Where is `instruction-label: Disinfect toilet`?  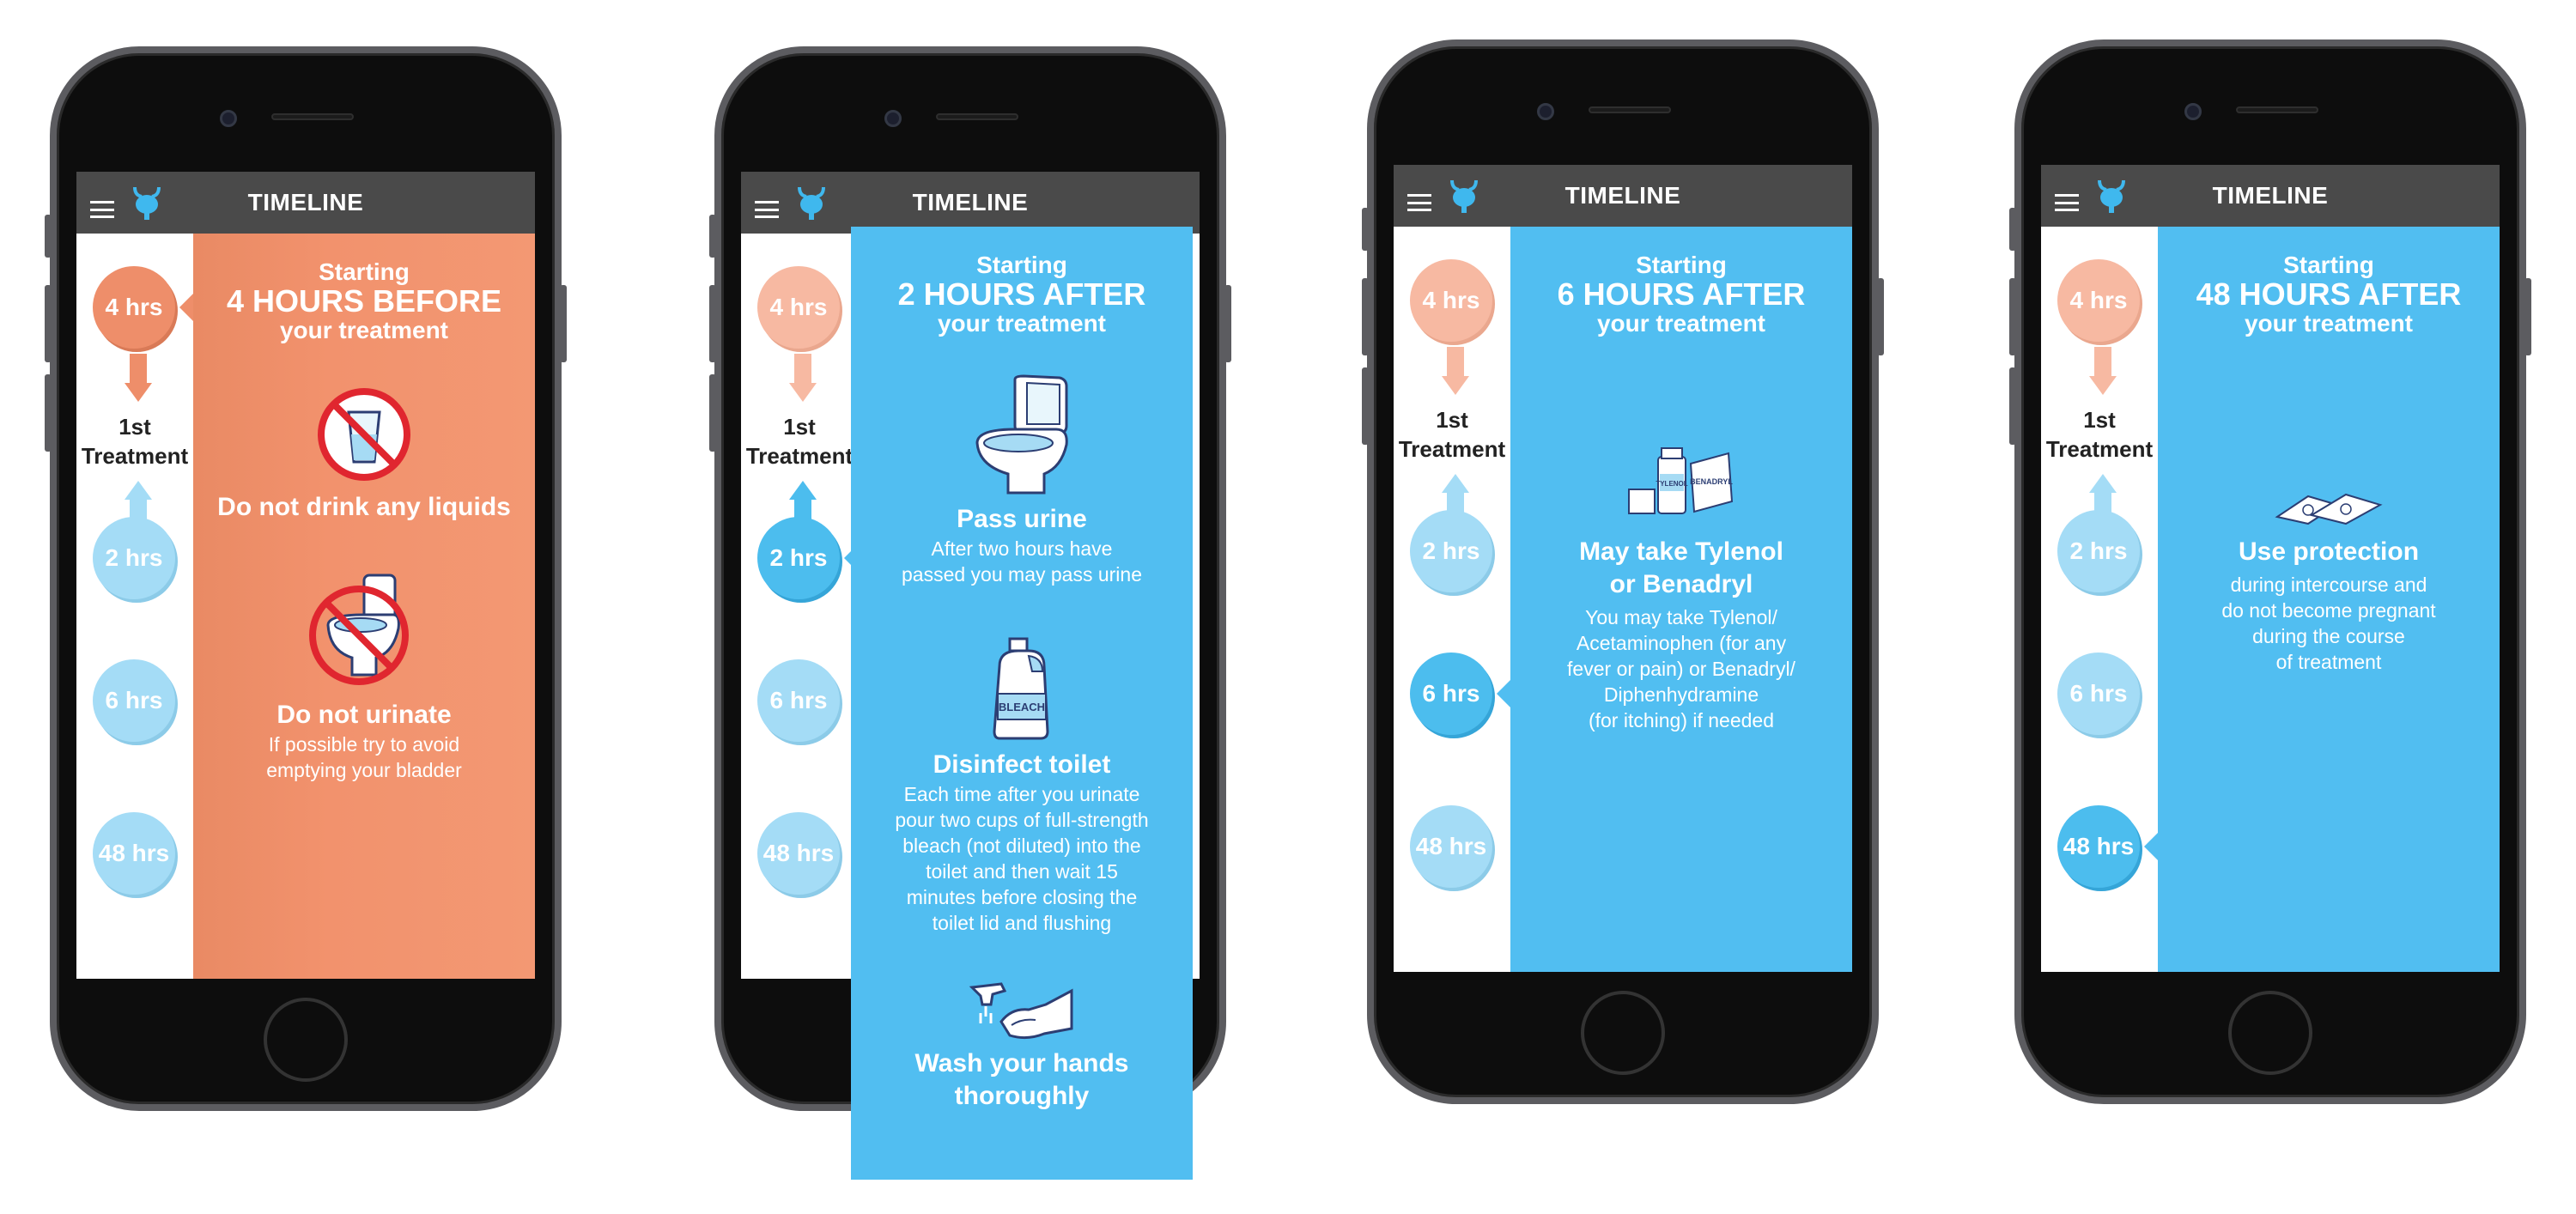 instruction-label: Disinfect toilet is located at coordinates (1022, 765).